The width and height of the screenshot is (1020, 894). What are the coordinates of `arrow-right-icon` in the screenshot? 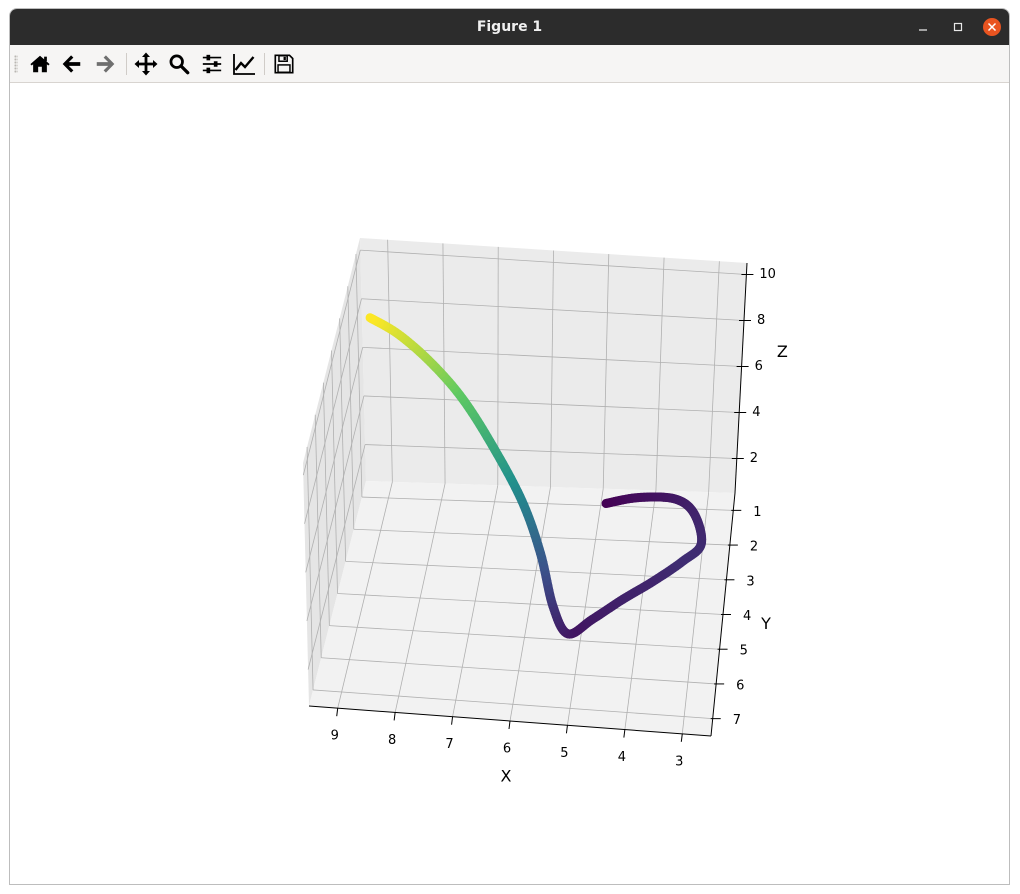 It's located at (105, 64).